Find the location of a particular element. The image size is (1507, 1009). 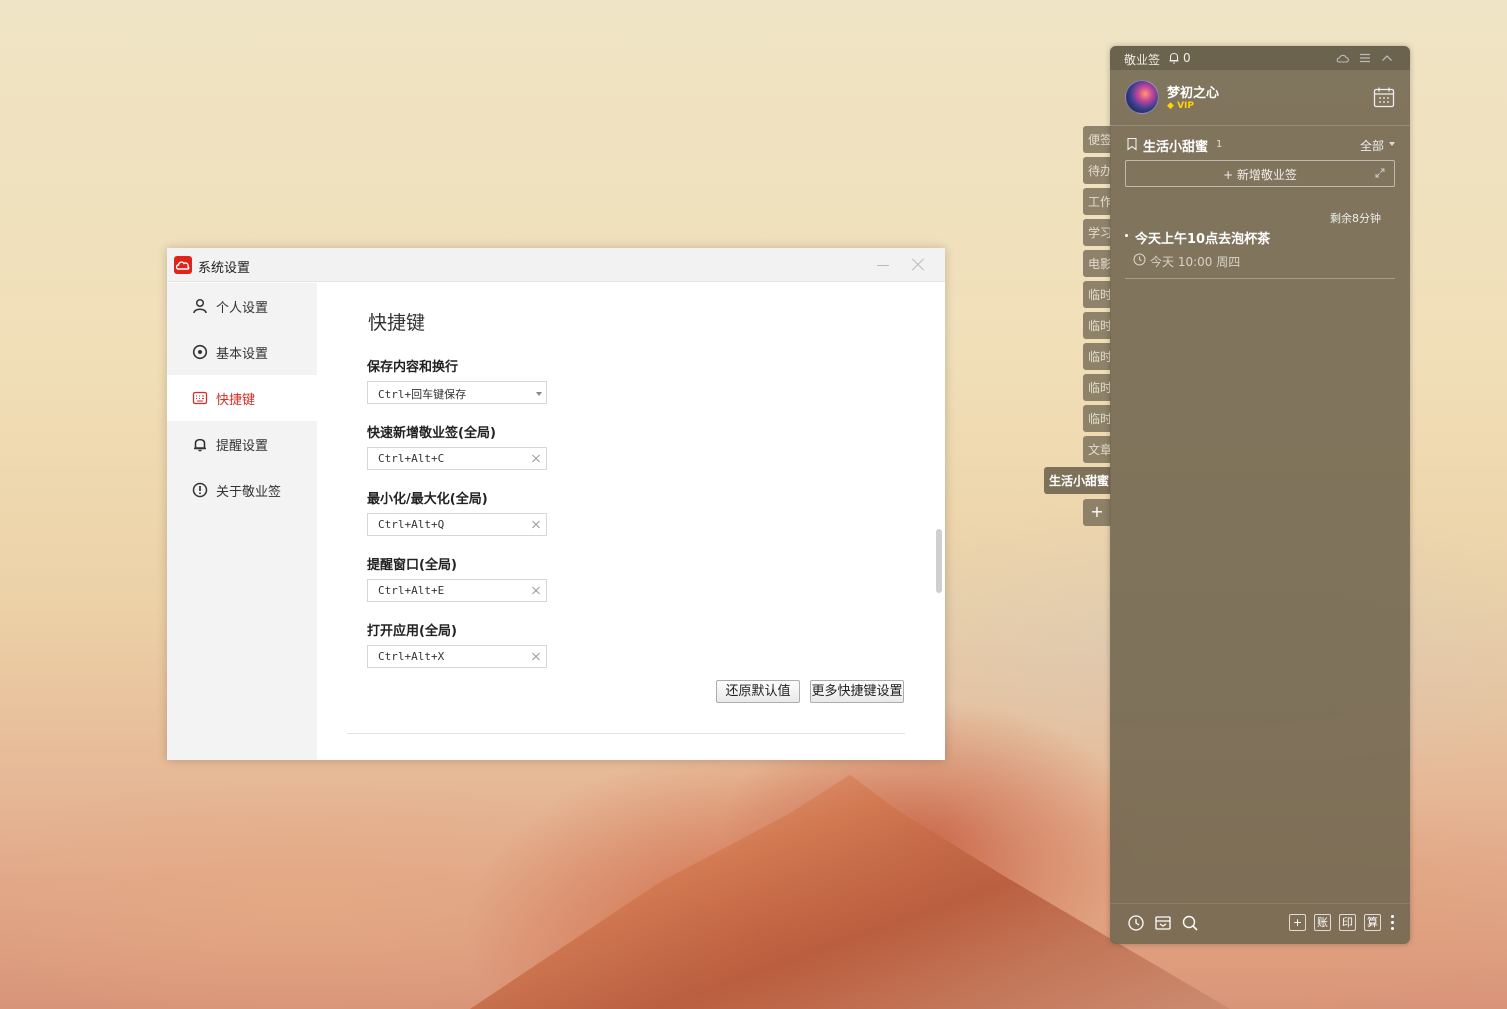

open-app-hotkey-field: Ctrl+Alt+X is located at coordinates (457, 656).